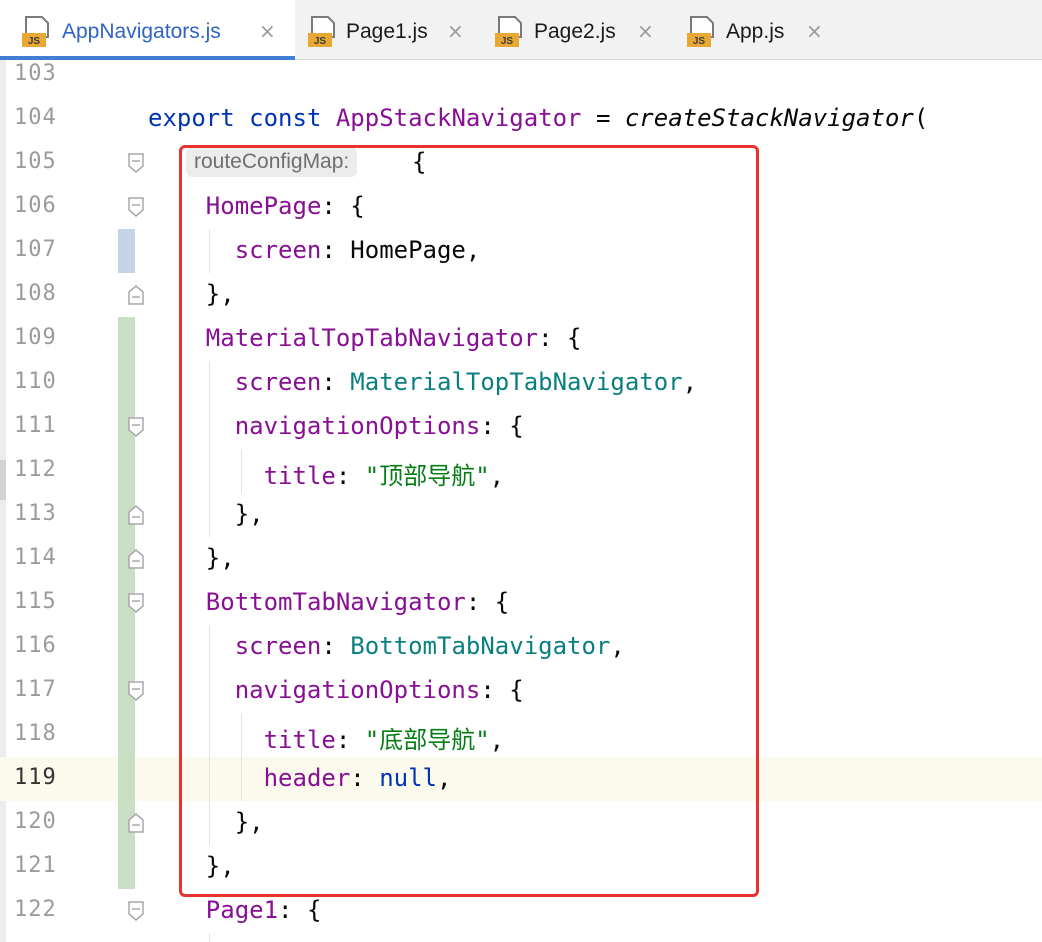 The height and width of the screenshot is (942, 1042). What do you see at coordinates (35, 909) in the screenshot?
I see `line-number: 122` at bounding box center [35, 909].